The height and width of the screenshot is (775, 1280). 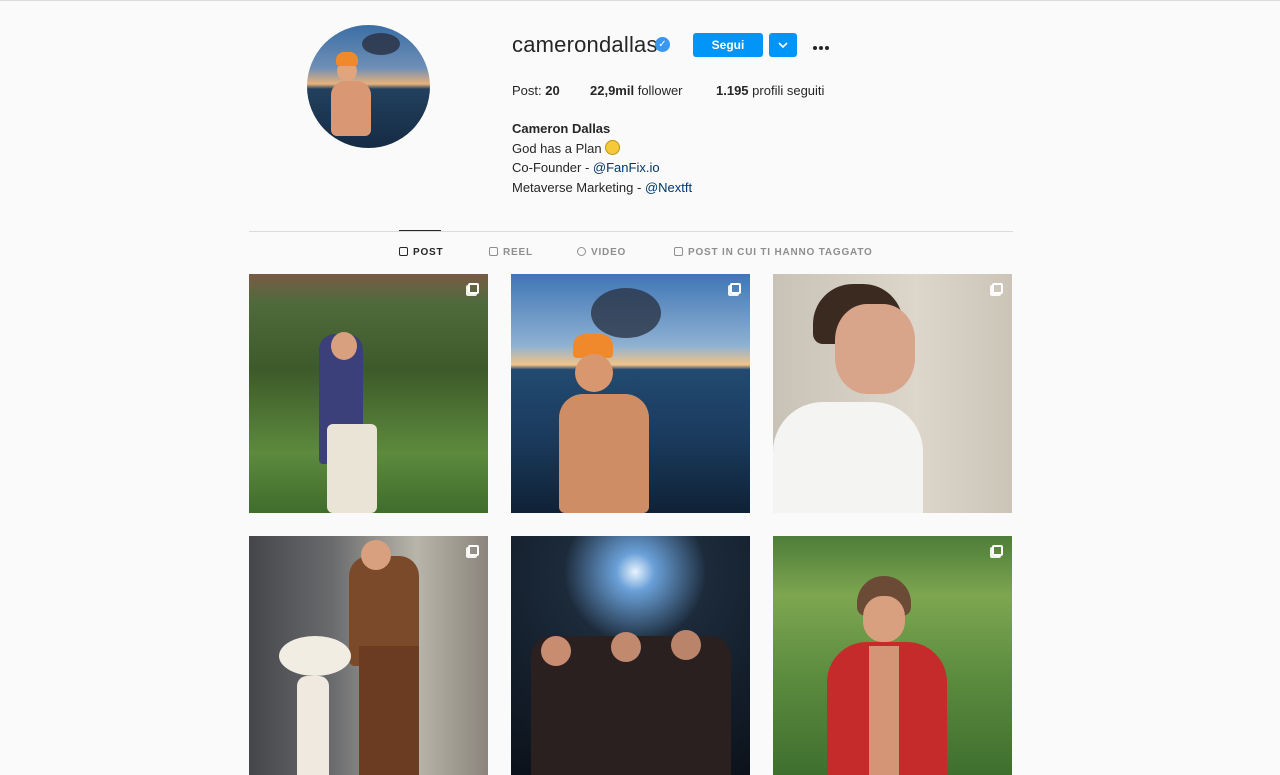 What do you see at coordinates (612, 147) in the screenshot?
I see `sun-icon` at bounding box center [612, 147].